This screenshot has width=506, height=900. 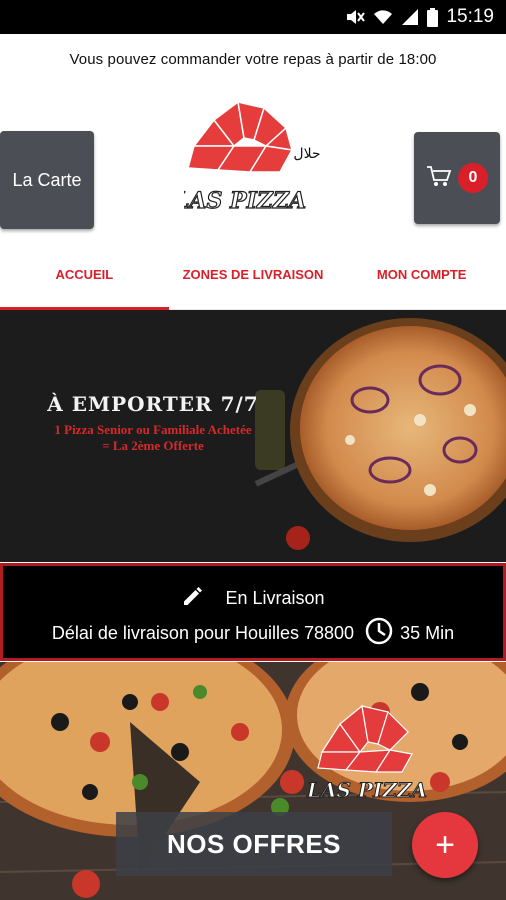 What do you see at coordinates (253, 17) in the screenshot?
I see `status-bar: 15:19` at bounding box center [253, 17].